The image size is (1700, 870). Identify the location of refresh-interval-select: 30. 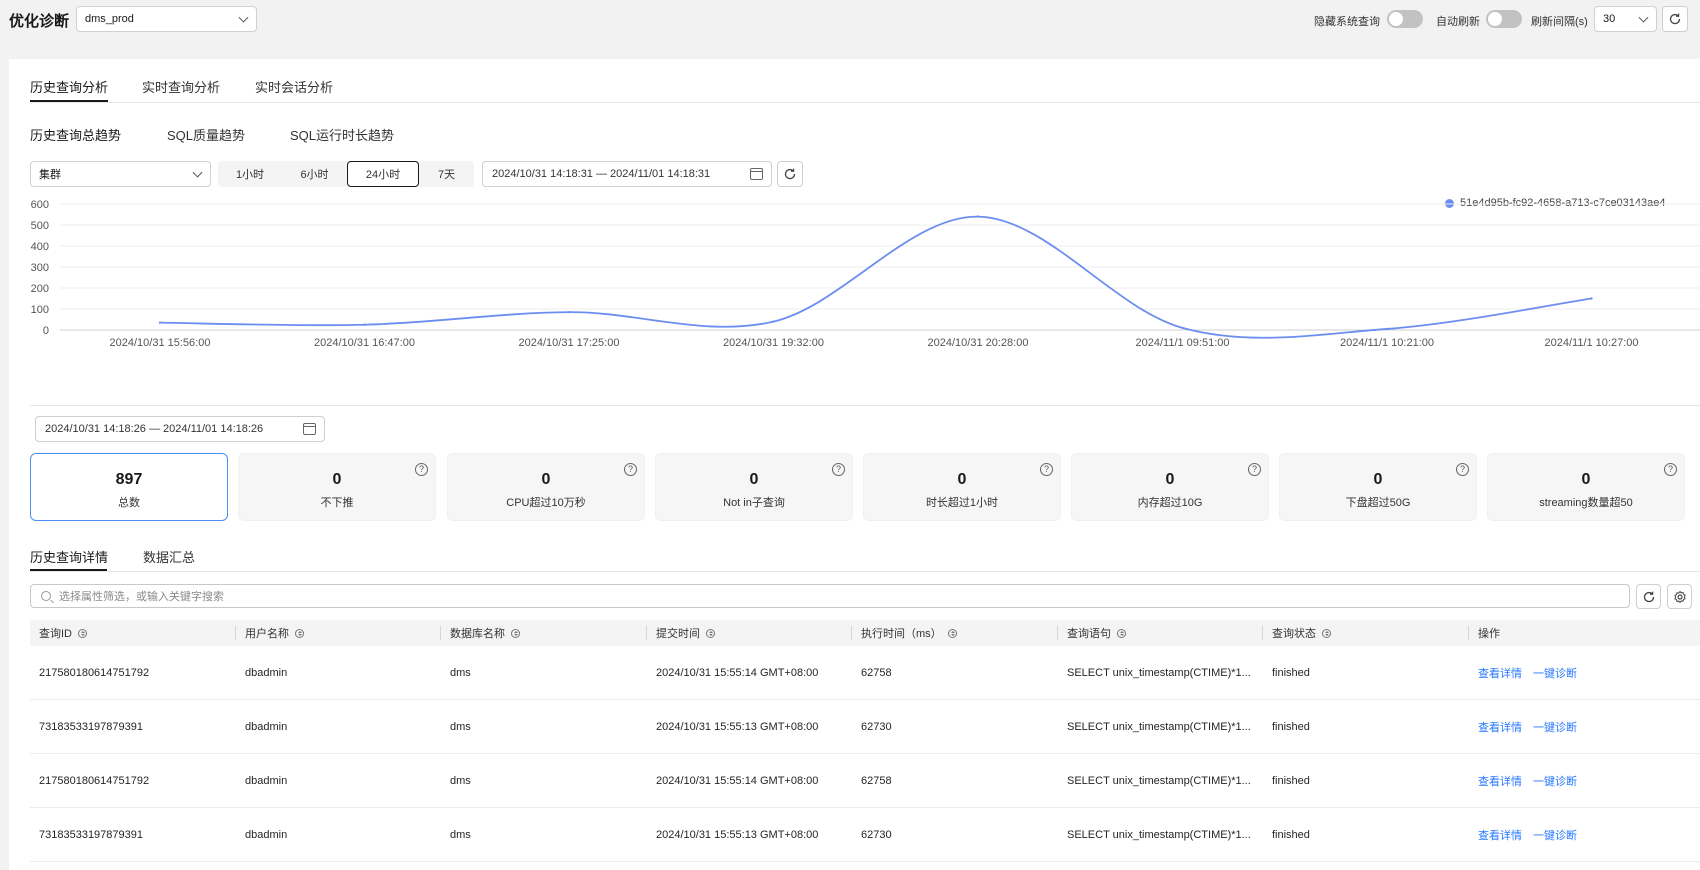
(1625, 19).